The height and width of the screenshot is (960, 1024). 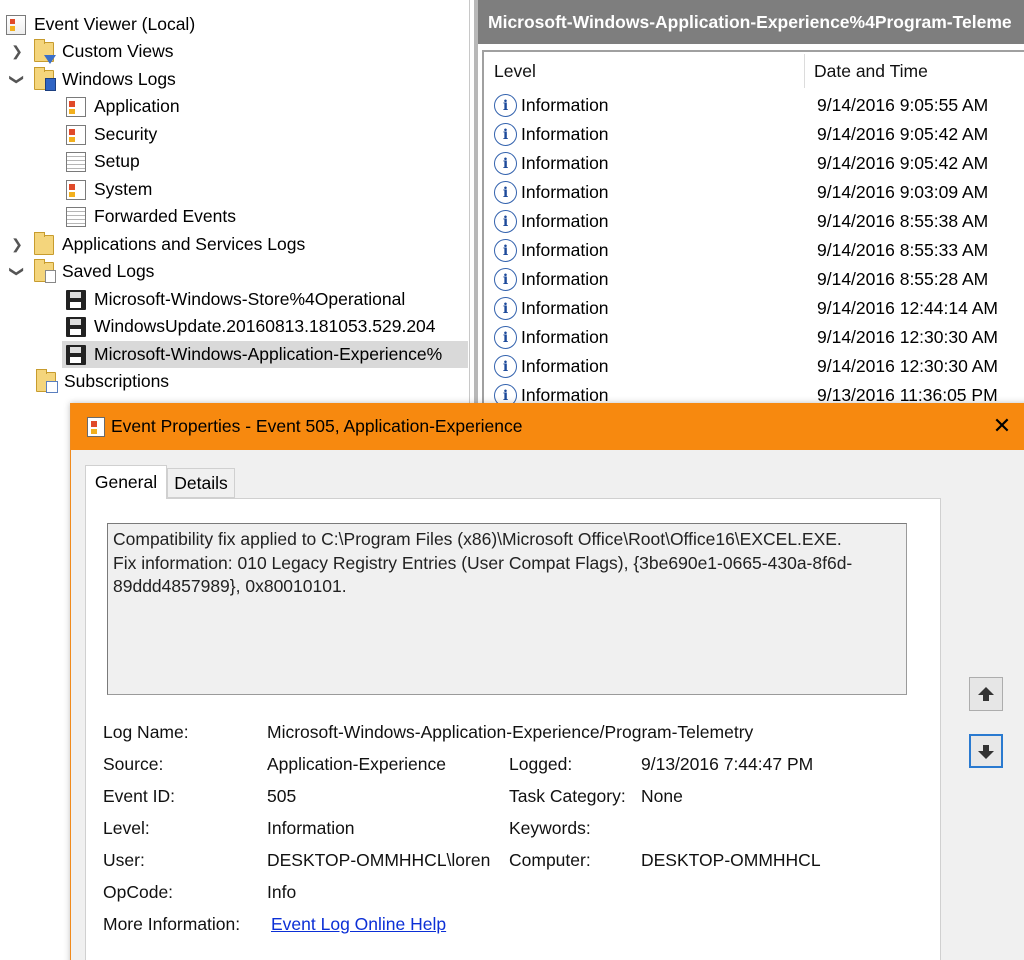 What do you see at coordinates (117, 161) in the screenshot?
I see `tree-item-label: Setup` at bounding box center [117, 161].